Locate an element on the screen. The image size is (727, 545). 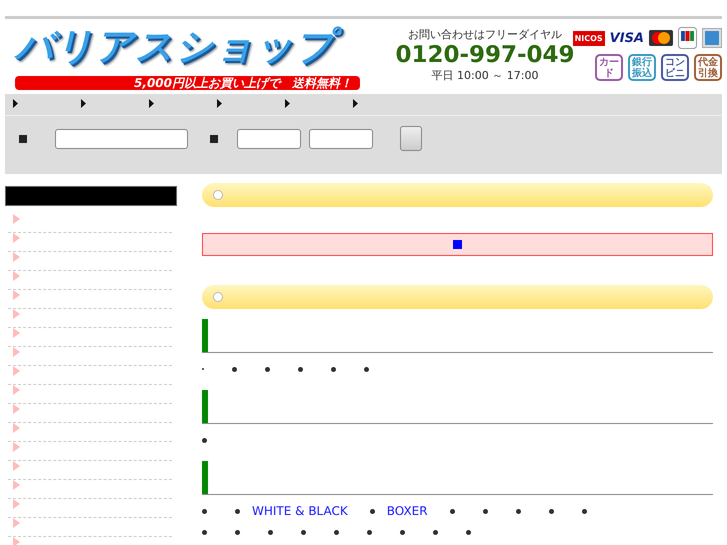
payment-badge: コンビニ is located at coordinates (675, 67).